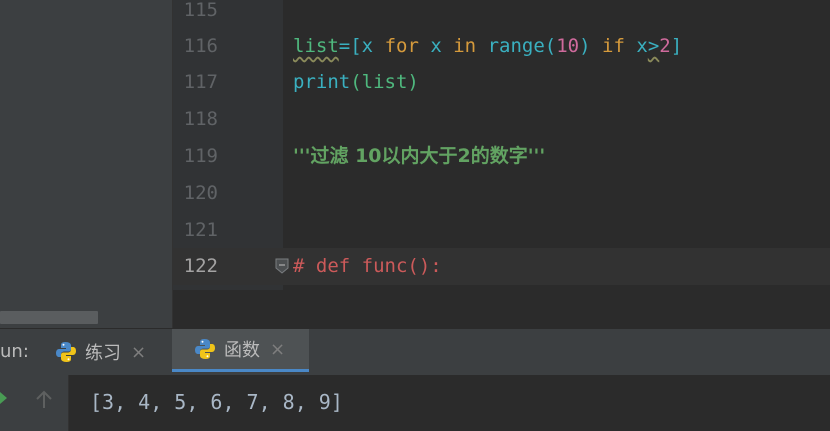 The height and width of the screenshot is (431, 830). What do you see at coordinates (676, 46) in the screenshot?
I see `token: ]` at bounding box center [676, 46].